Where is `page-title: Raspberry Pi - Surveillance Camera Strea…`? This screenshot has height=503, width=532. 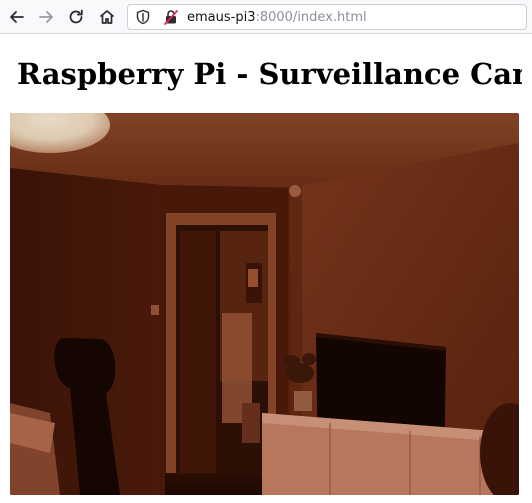
page-title: Raspberry Pi - Surveillance Camera Strea… is located at coordinates (269, 74).